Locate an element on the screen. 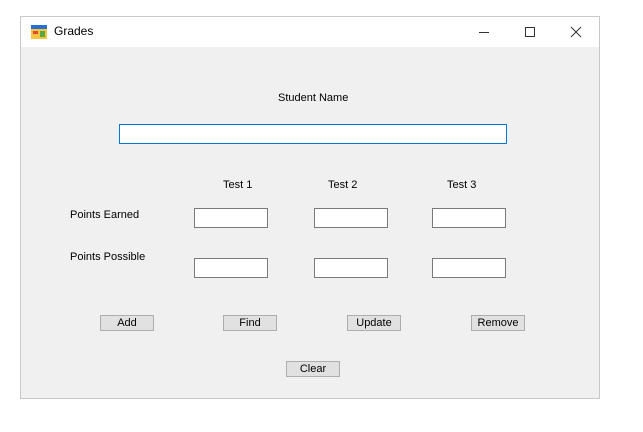 The image size is (643, 432). test-1-earned-input is located at coordinates (231, 218).